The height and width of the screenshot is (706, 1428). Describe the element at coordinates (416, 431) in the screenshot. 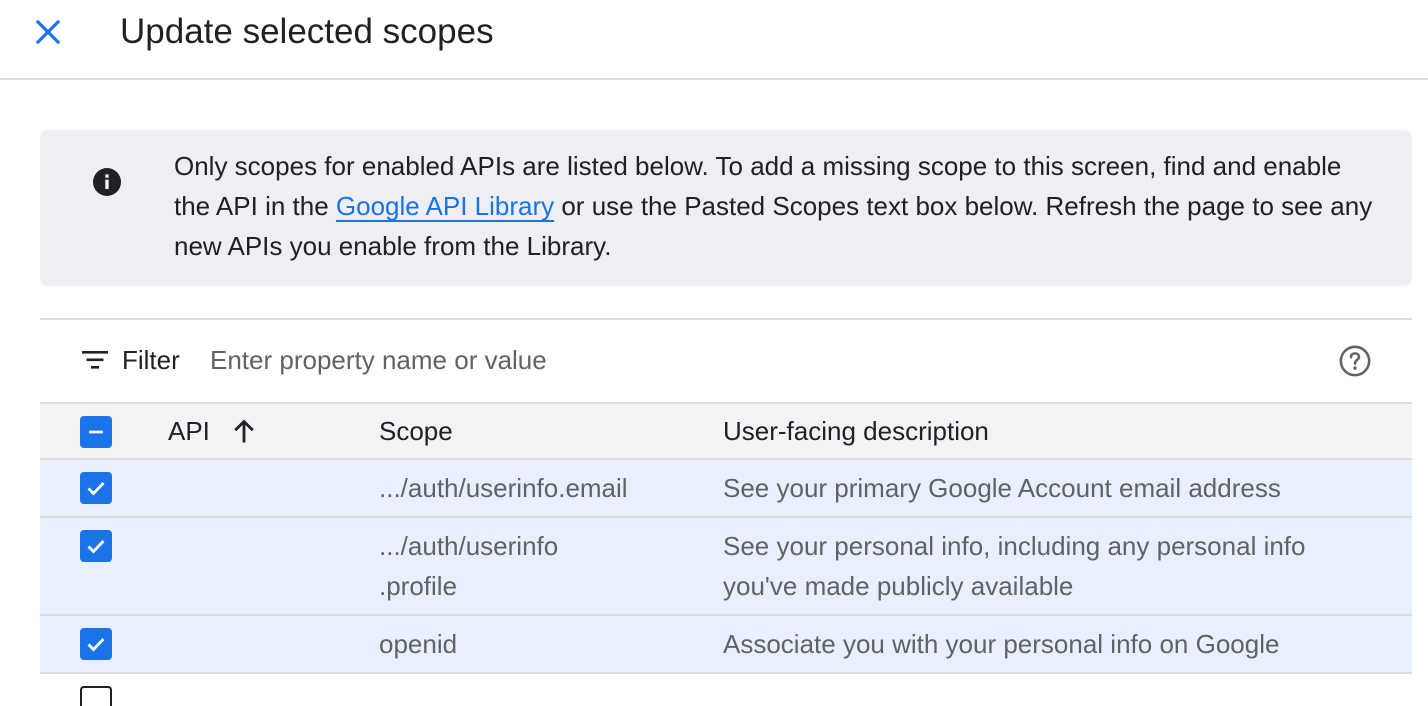

I see `column-header-scope: Scope` at that location.